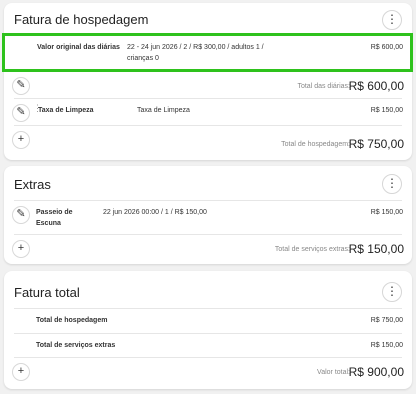  Describe the element at coordinates (386, 110) in the screenshot. I see `fee-amount: R$ 150,00` at that location.